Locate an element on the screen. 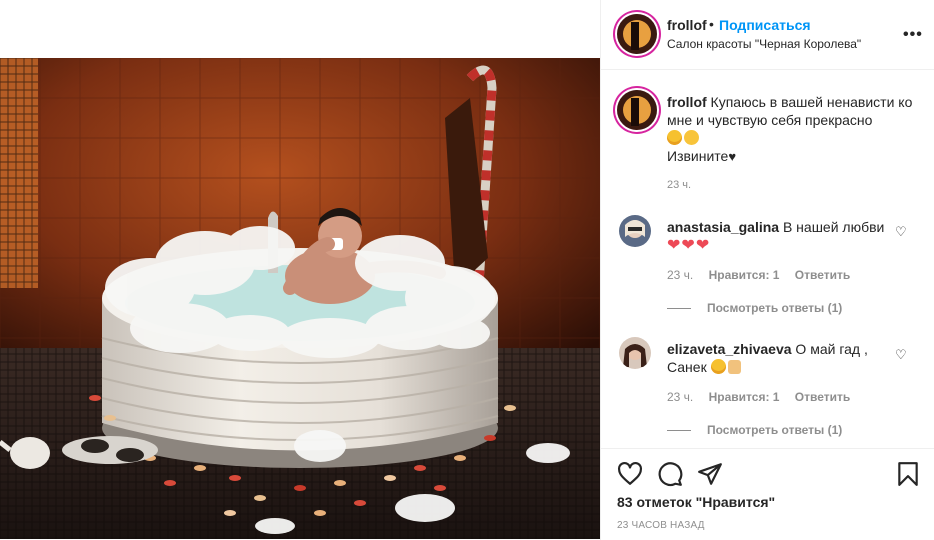 This screenshot has width=934, height=540. comment-body: В нашей любви is located at coordinates (833, 227).